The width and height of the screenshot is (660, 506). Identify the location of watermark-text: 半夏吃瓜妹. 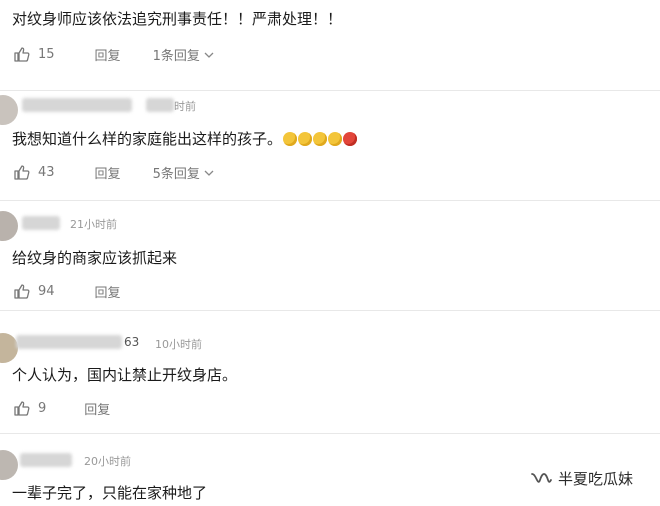
(596, 479).